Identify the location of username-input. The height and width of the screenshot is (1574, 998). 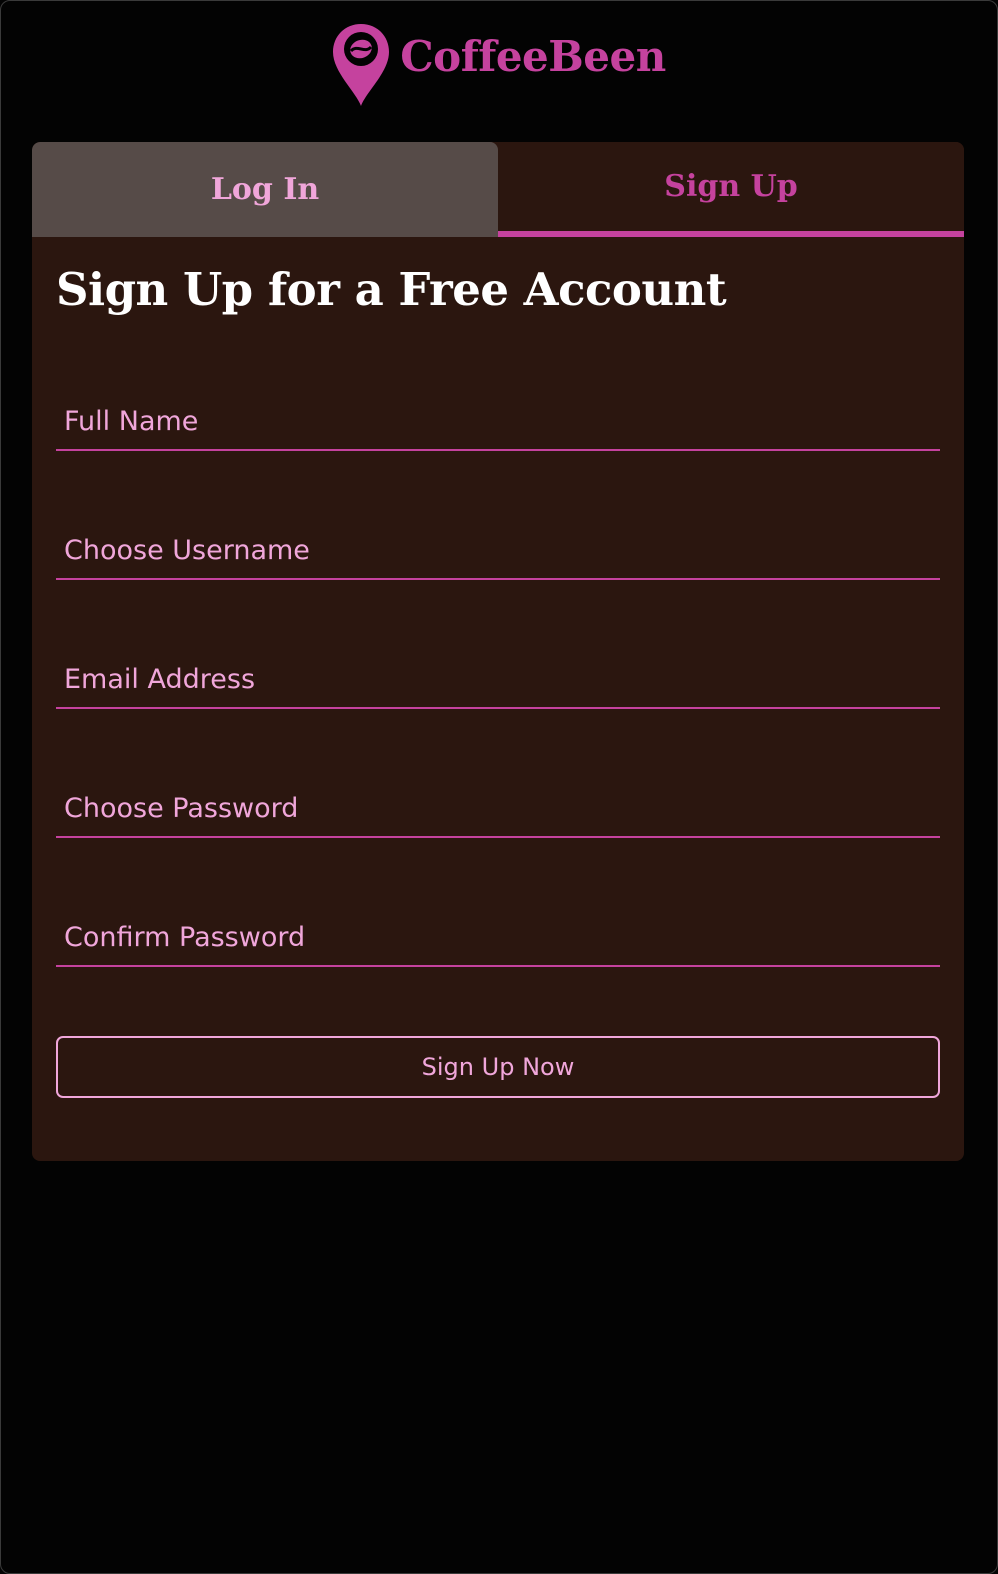
(498, 550).